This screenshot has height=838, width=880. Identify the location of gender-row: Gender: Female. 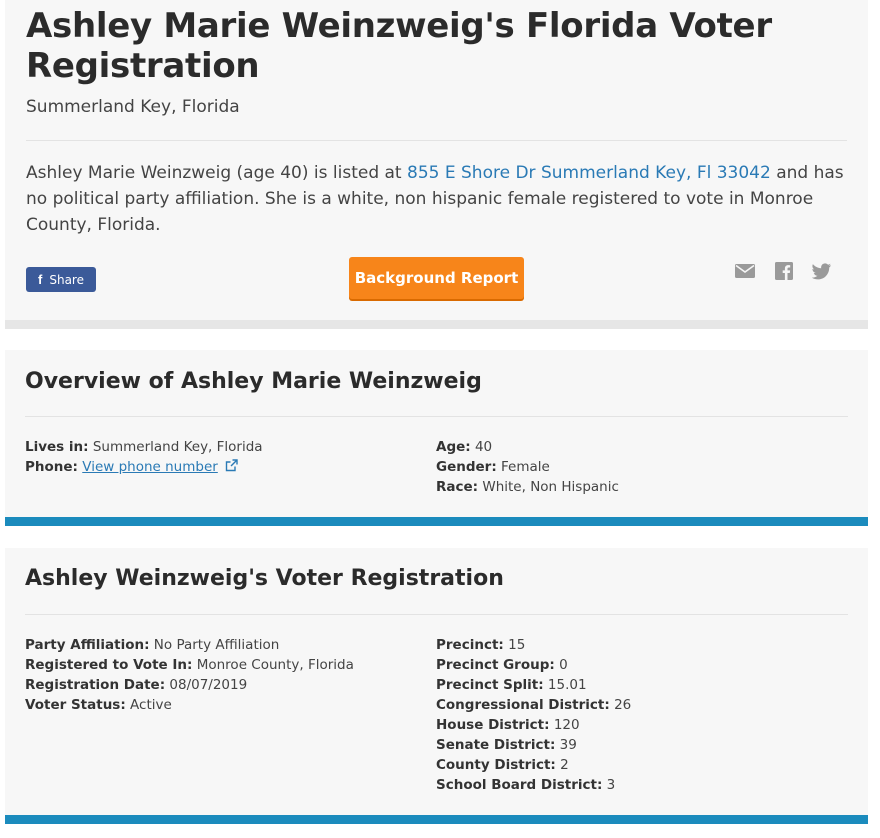
(527, 467).